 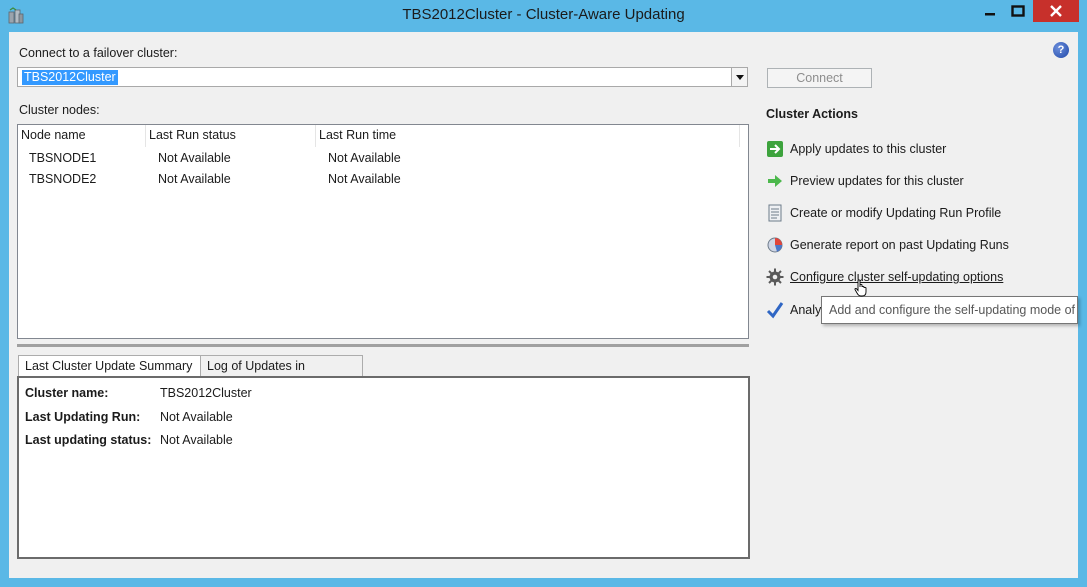 I want to click on tab-last-cluster-update-summary: Last Cluster Update Summary, so click(x=109, y=366).